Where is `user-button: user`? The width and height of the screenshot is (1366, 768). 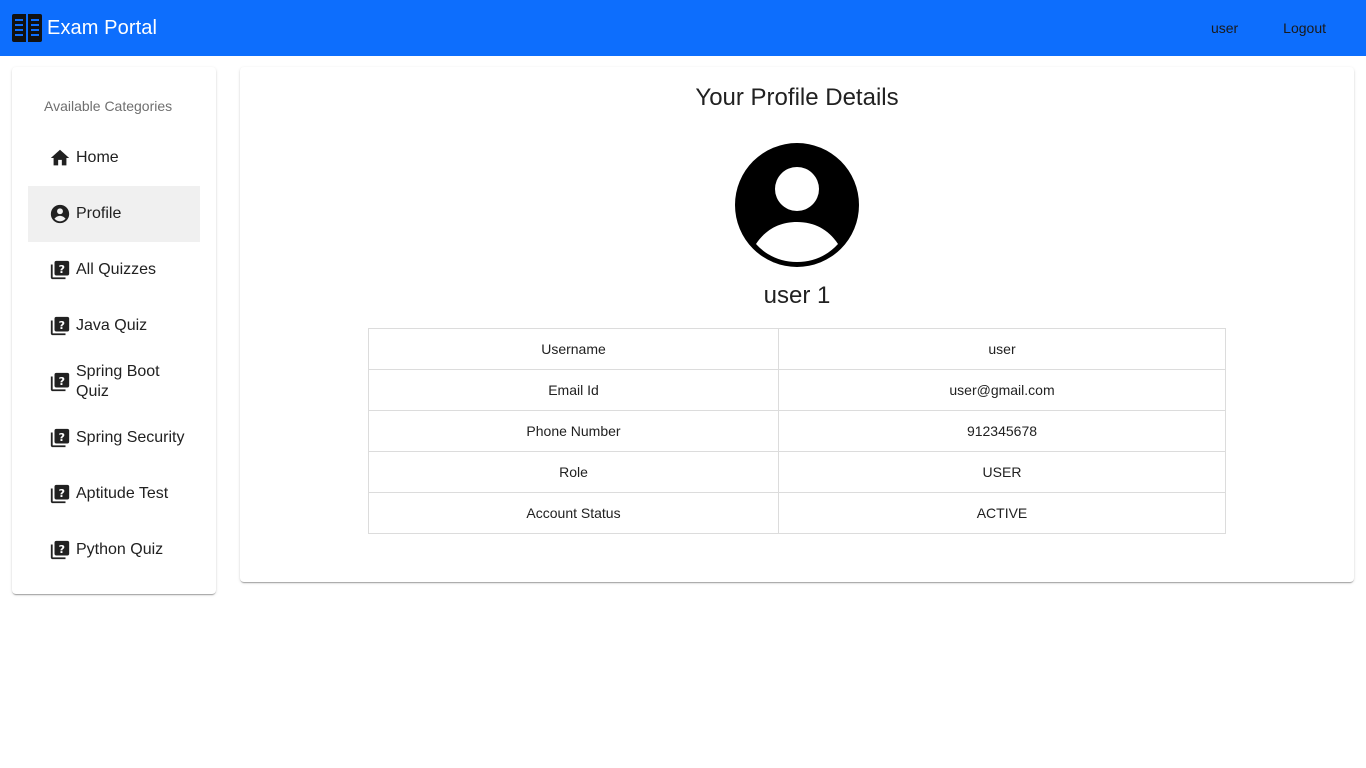 user-button: user is located at coordinates (1224, 28).